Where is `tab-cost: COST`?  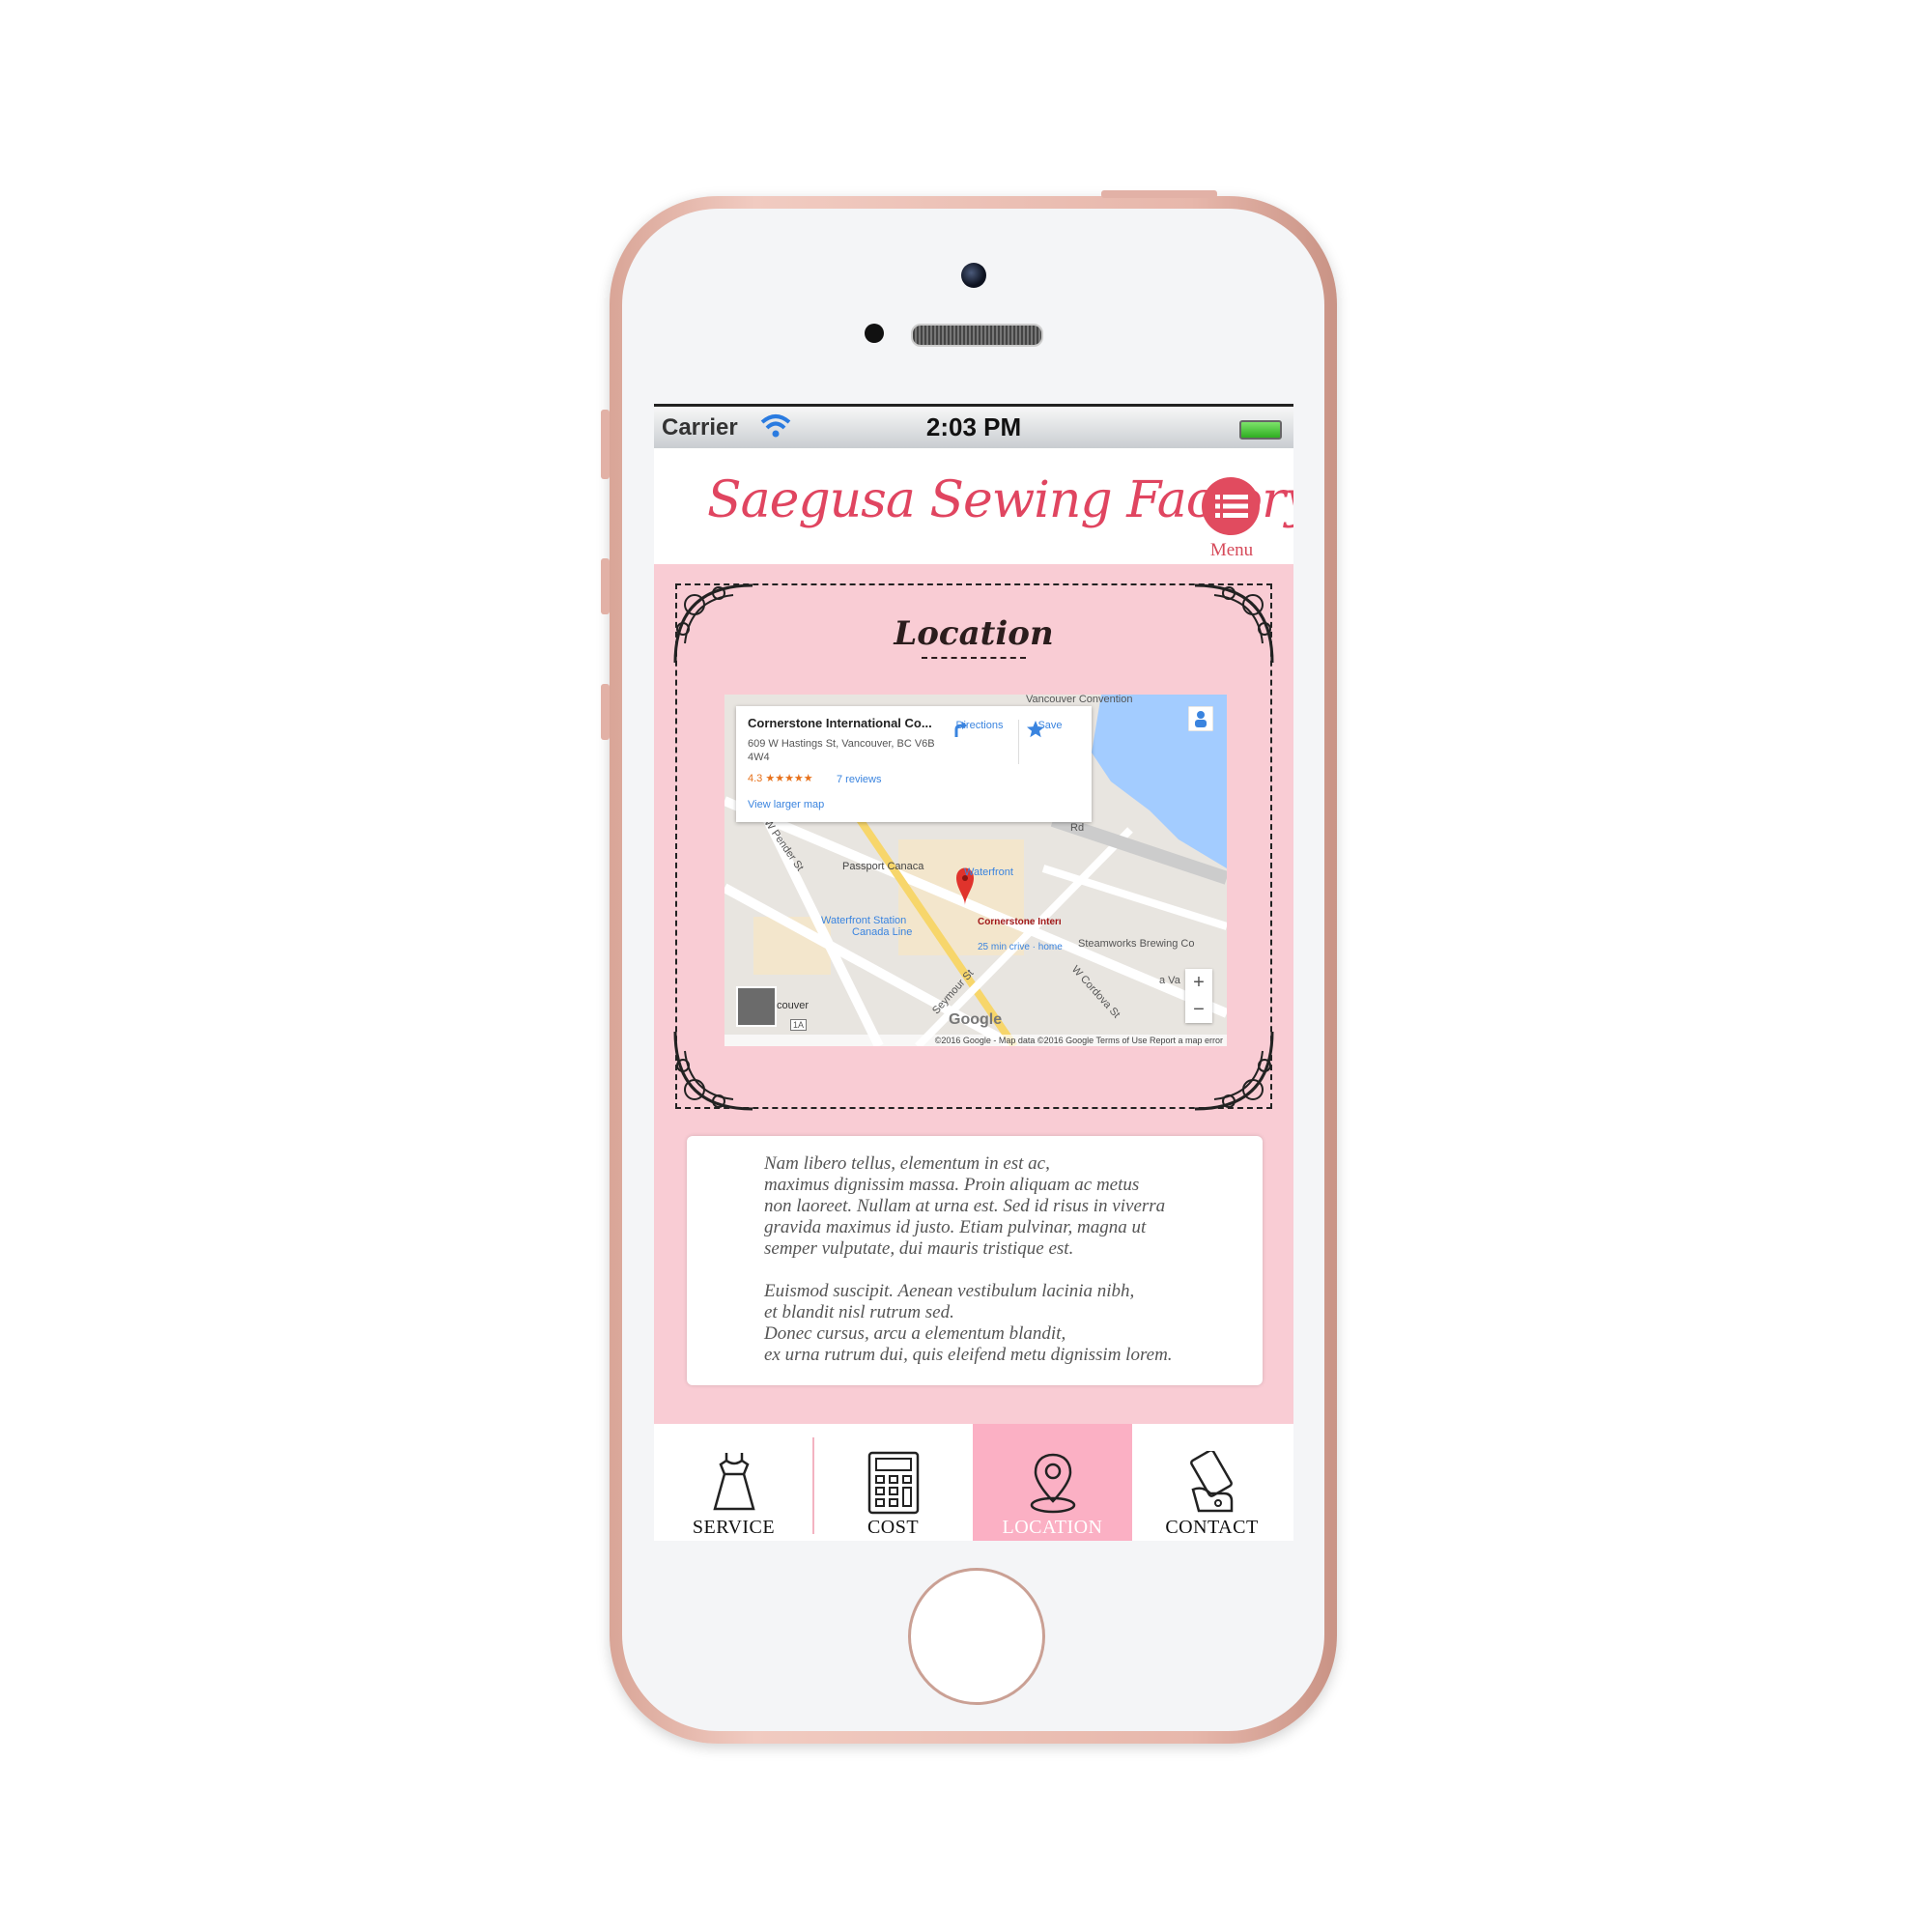 tab-cost: COST is located at coordinates (893, 1482).